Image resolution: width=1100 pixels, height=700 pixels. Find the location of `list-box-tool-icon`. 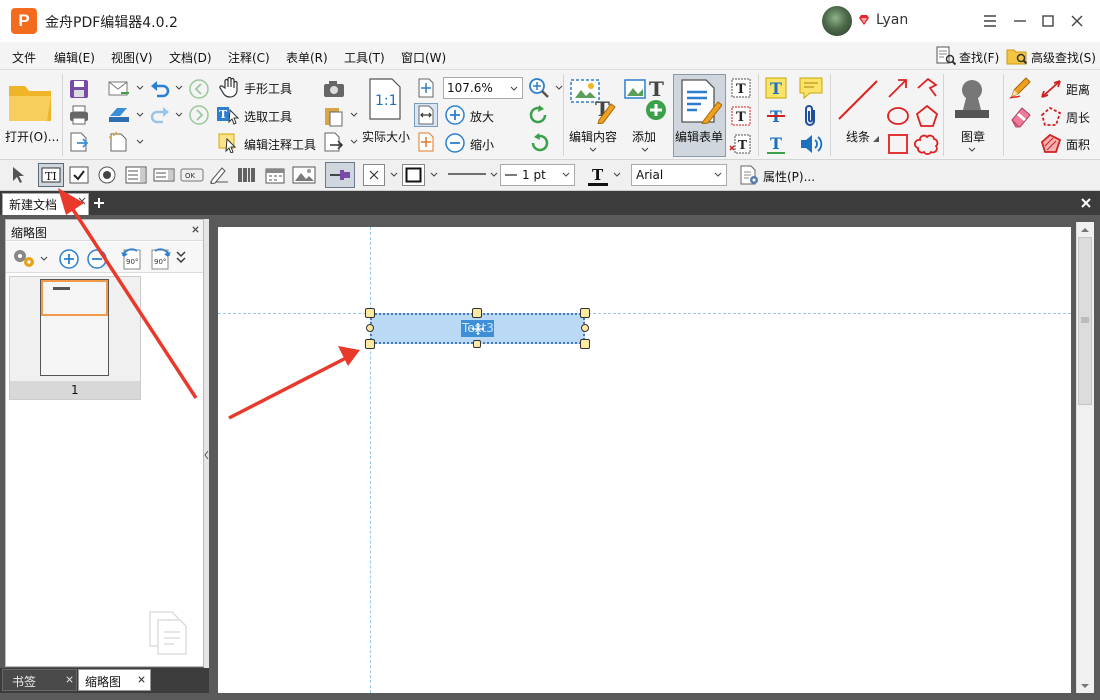

list-box-tool-icon is located at coordinates (136, 175).